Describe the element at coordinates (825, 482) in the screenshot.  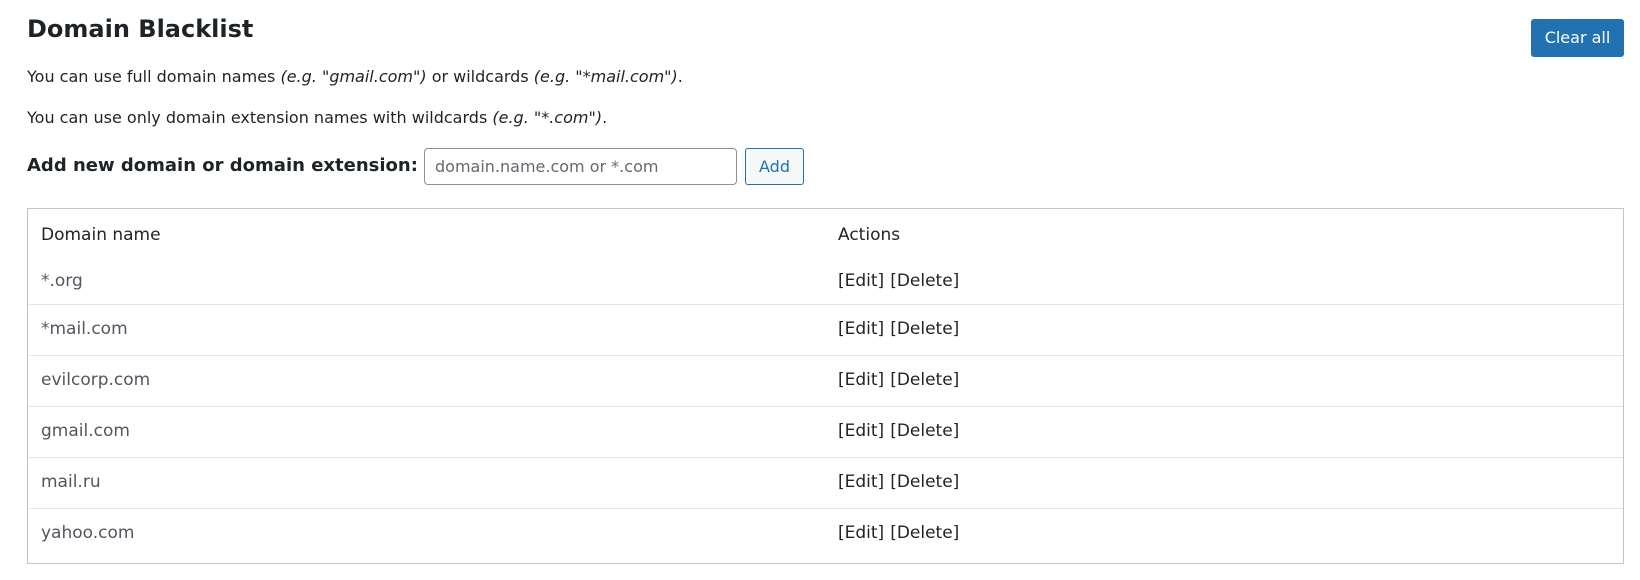
I see `table-row: mail.ru [Edit] [Delete]` at that location.